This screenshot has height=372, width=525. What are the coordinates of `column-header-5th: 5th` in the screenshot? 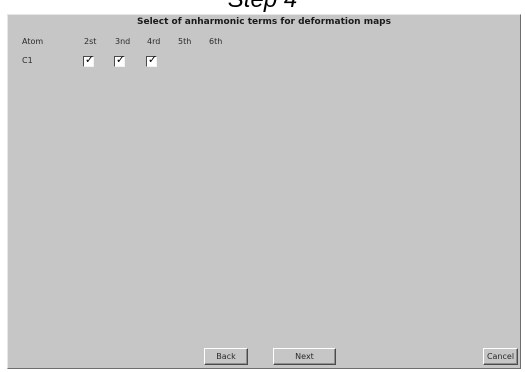 It's located at (185, 41).